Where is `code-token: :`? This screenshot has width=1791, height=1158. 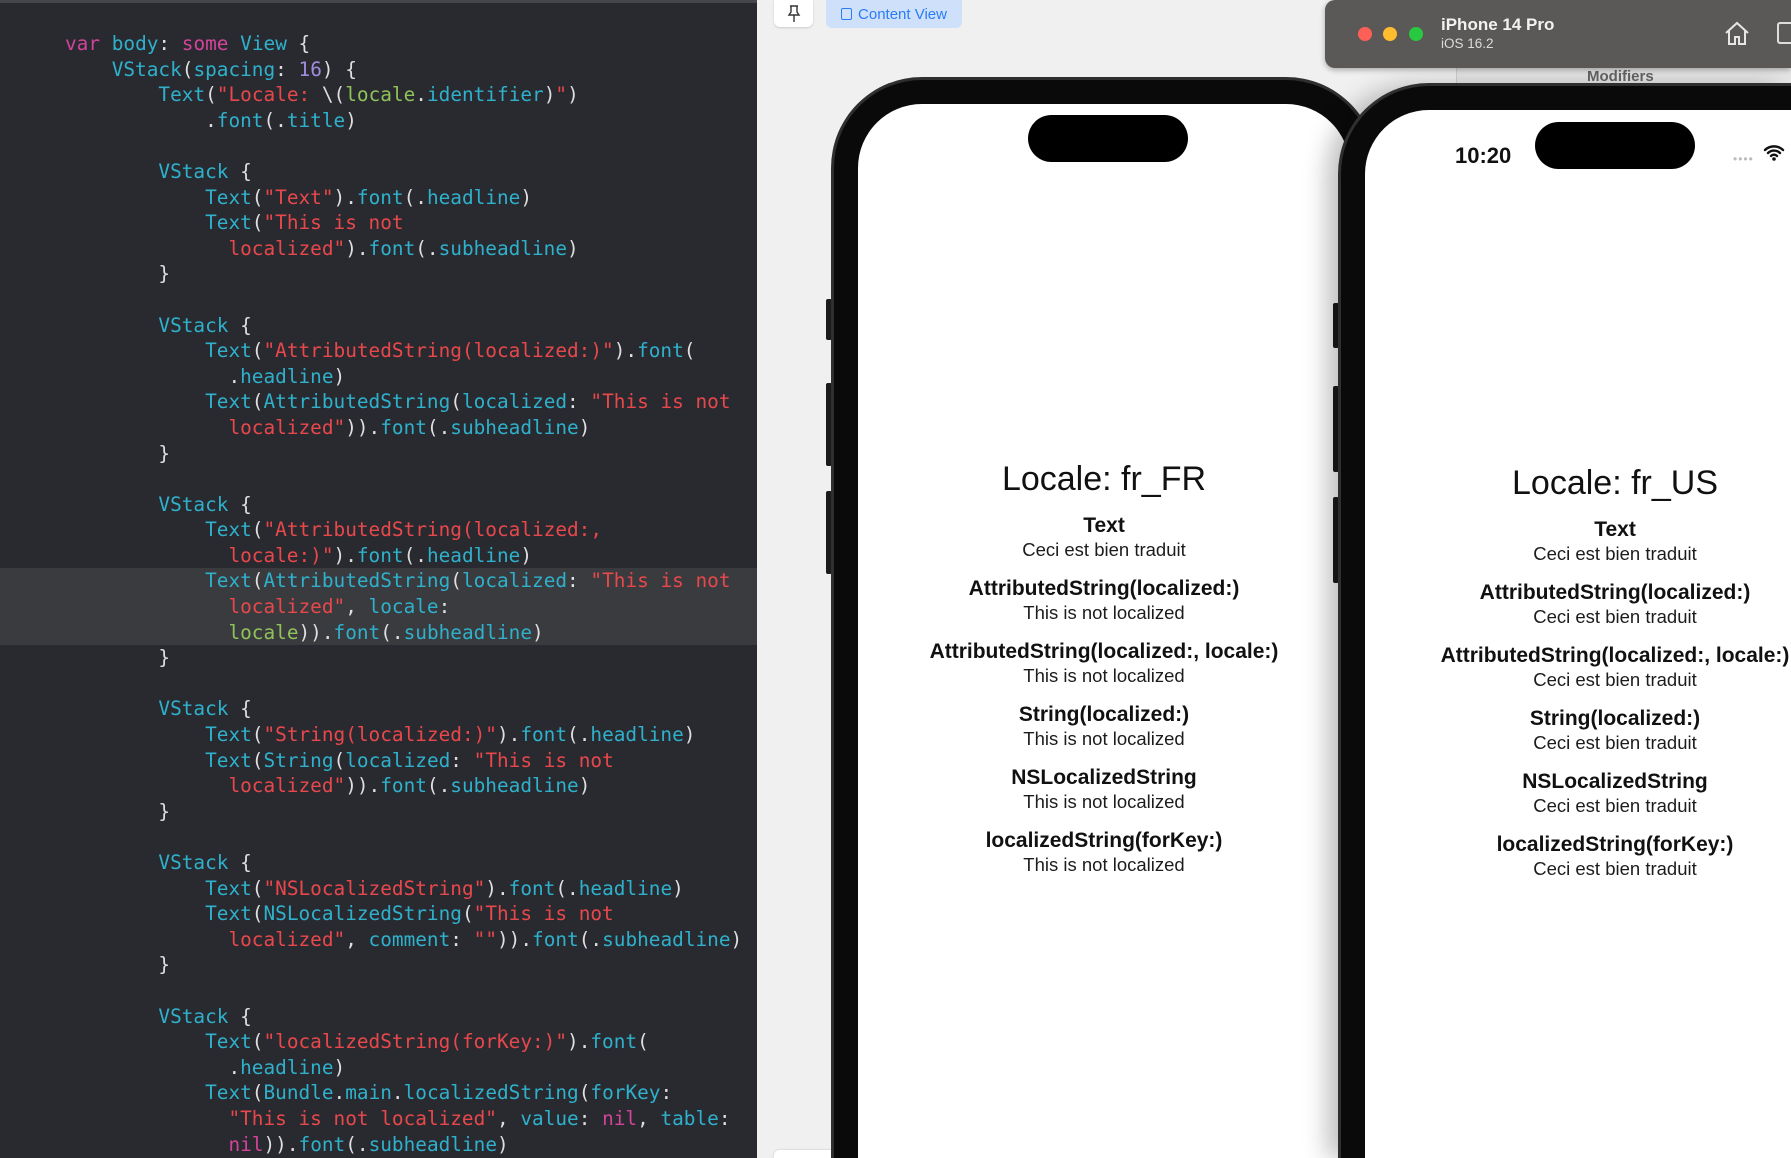 code-token: : is located at coordinates (444, 607).